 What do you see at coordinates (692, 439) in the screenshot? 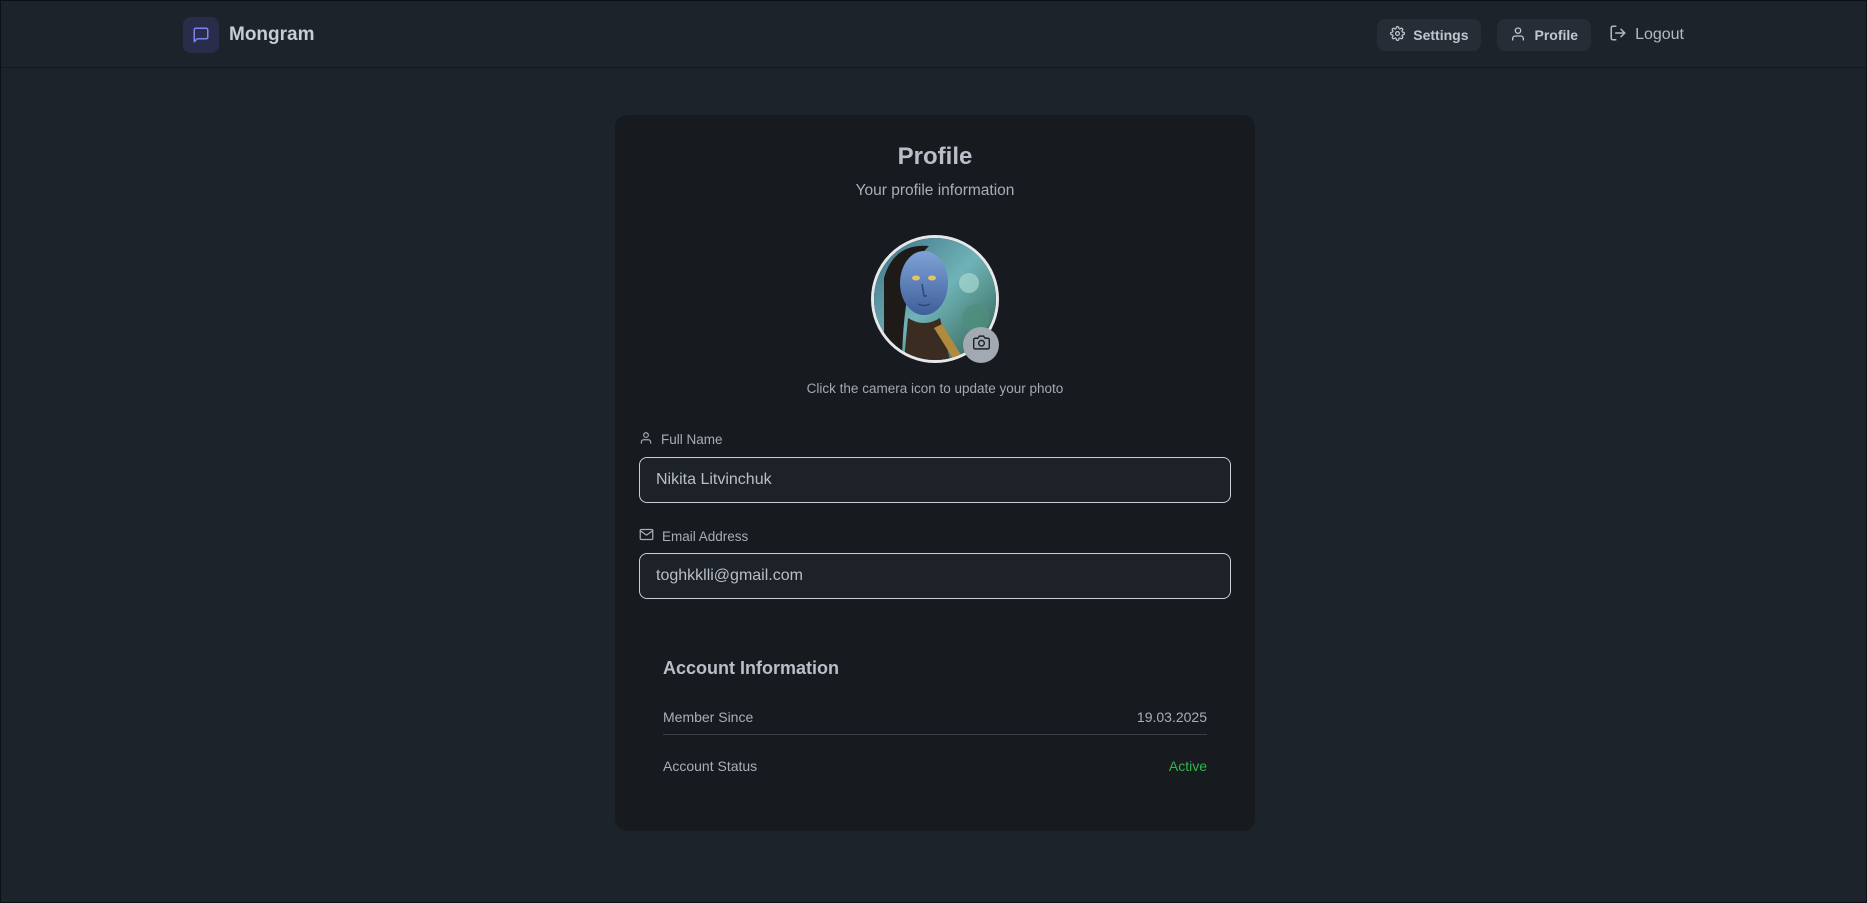
I see `full-name-label-text: Full Name` at bounding box center [692, 439].